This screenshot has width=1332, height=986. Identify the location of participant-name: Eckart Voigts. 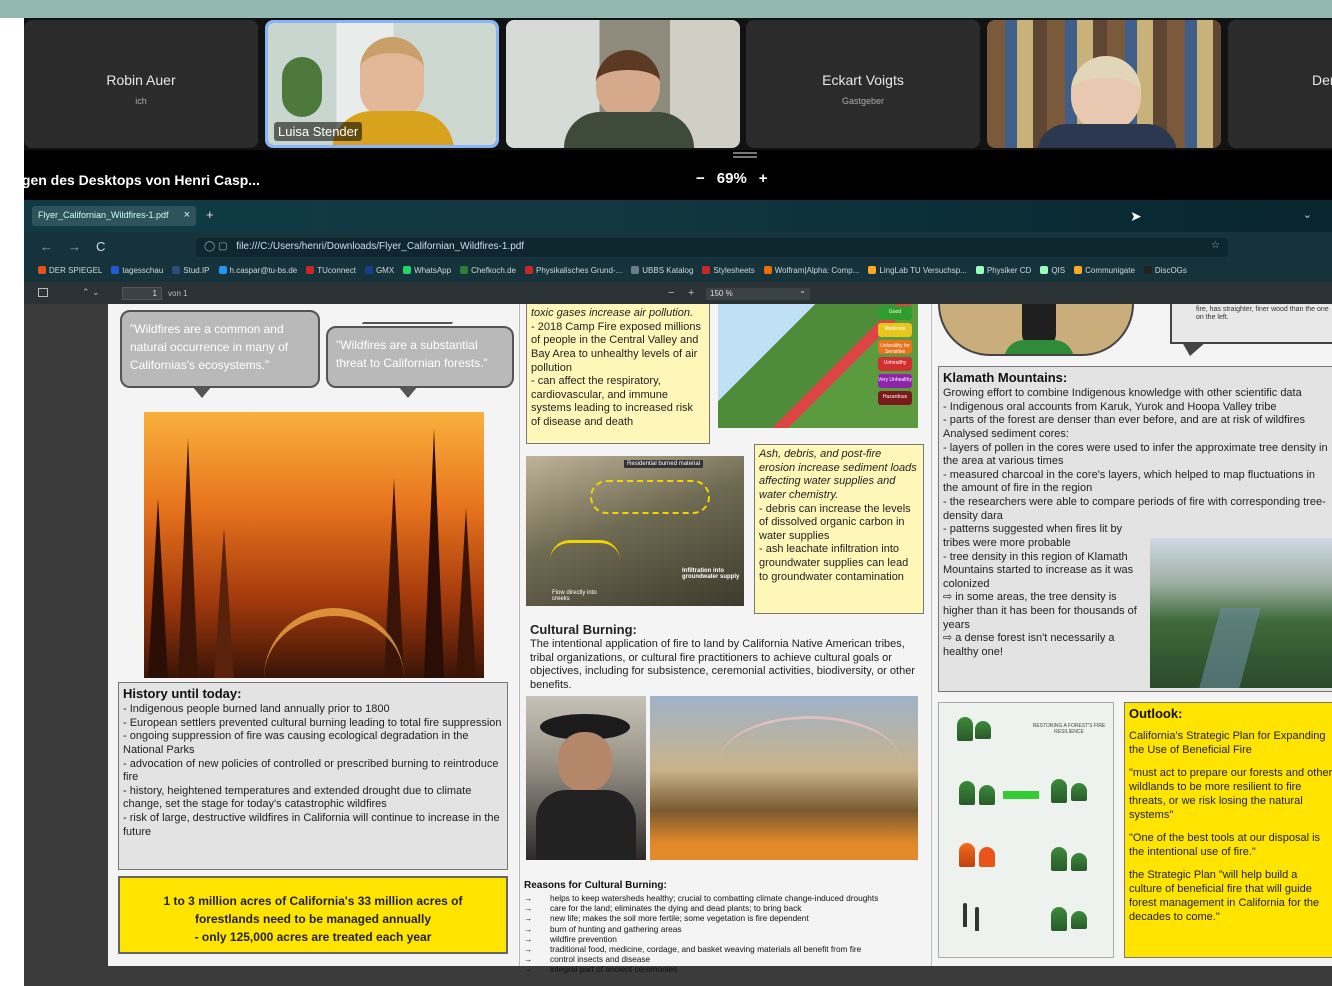
(863, 80).